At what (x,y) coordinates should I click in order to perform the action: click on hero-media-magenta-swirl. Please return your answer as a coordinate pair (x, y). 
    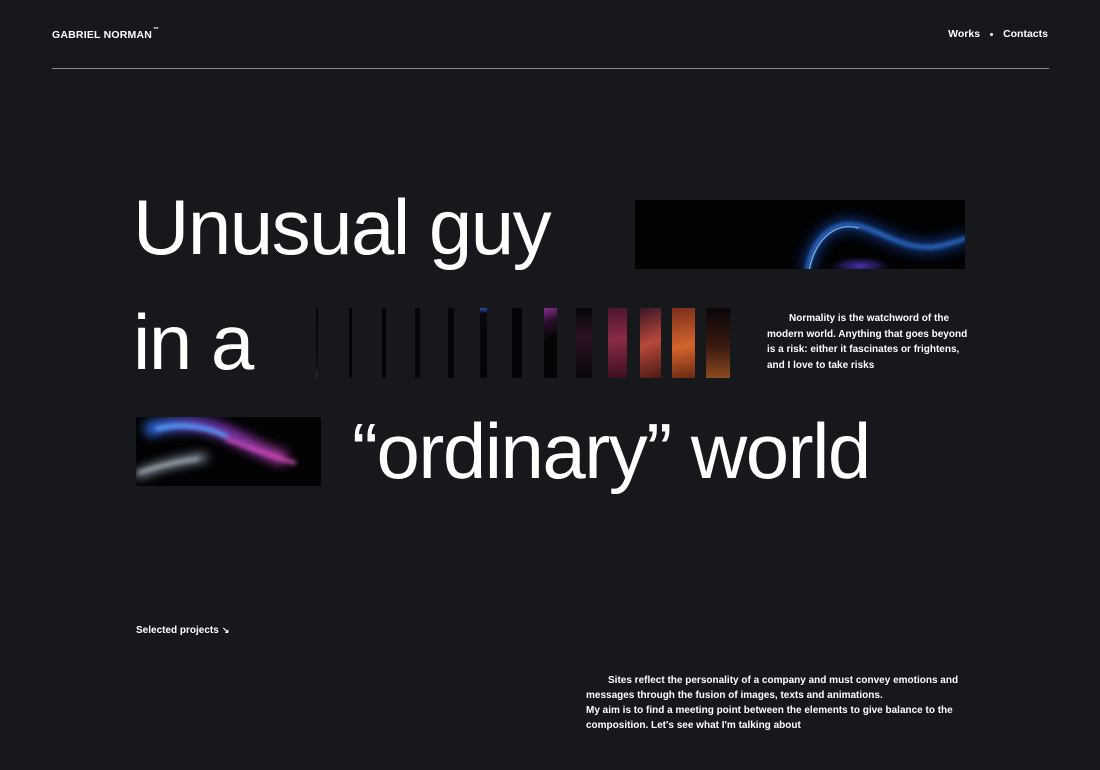
    Looking at the image, I should click on (228, 451).